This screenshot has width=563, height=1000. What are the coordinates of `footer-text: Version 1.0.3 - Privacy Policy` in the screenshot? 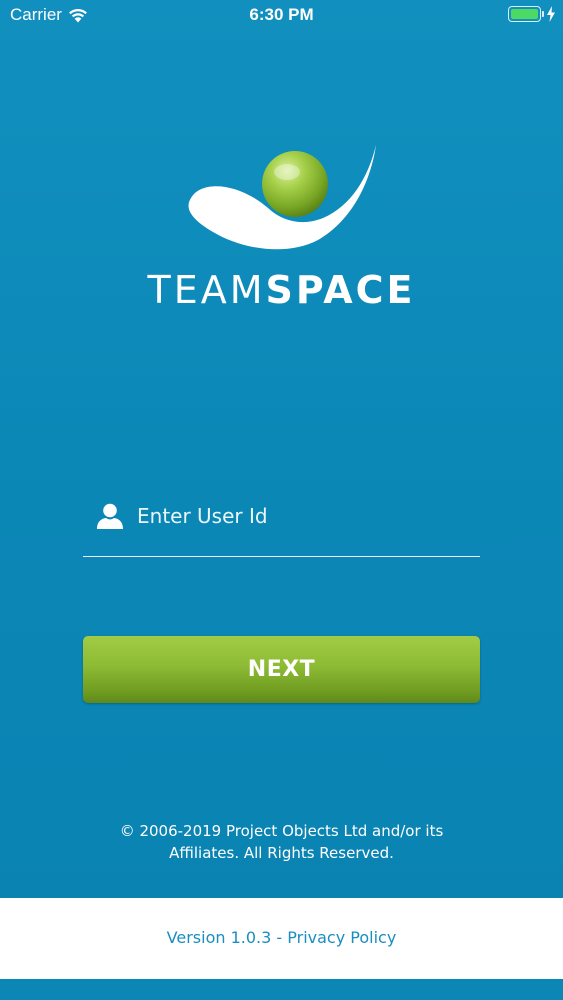 It's located at (281, 937).